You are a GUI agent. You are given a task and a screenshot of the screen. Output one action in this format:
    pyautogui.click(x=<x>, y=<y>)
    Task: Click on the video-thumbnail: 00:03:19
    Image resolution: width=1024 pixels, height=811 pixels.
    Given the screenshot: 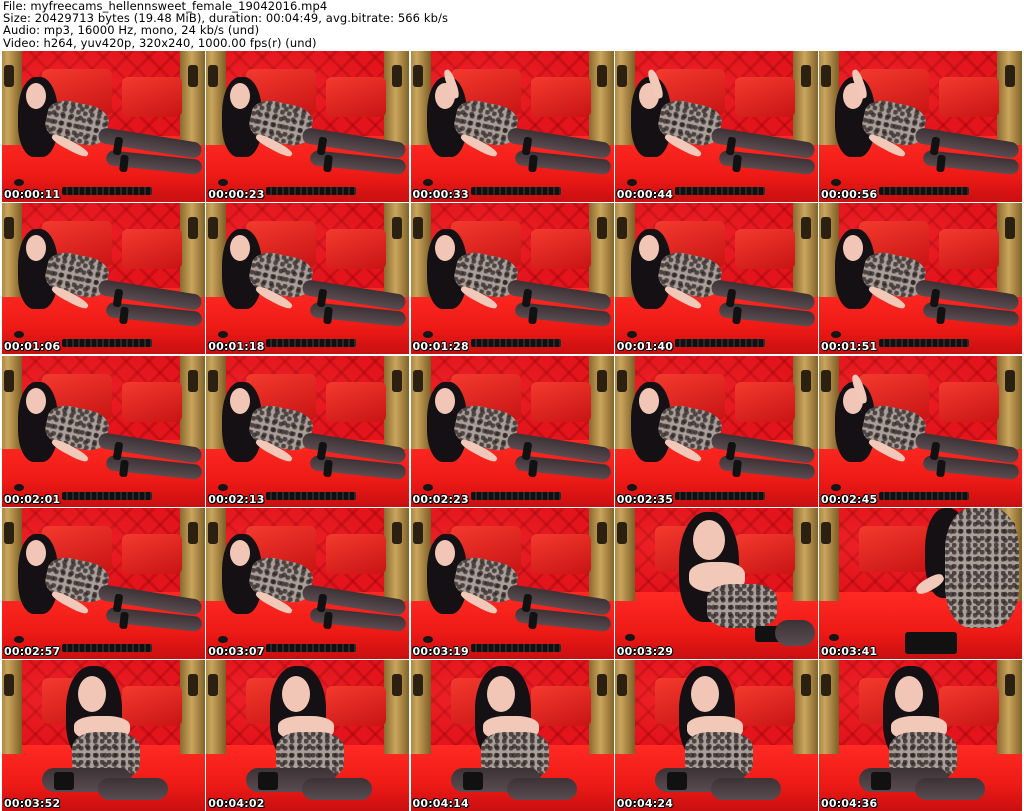 What is the action you would take?
    pyautogui.click(x=512, y=583)
    